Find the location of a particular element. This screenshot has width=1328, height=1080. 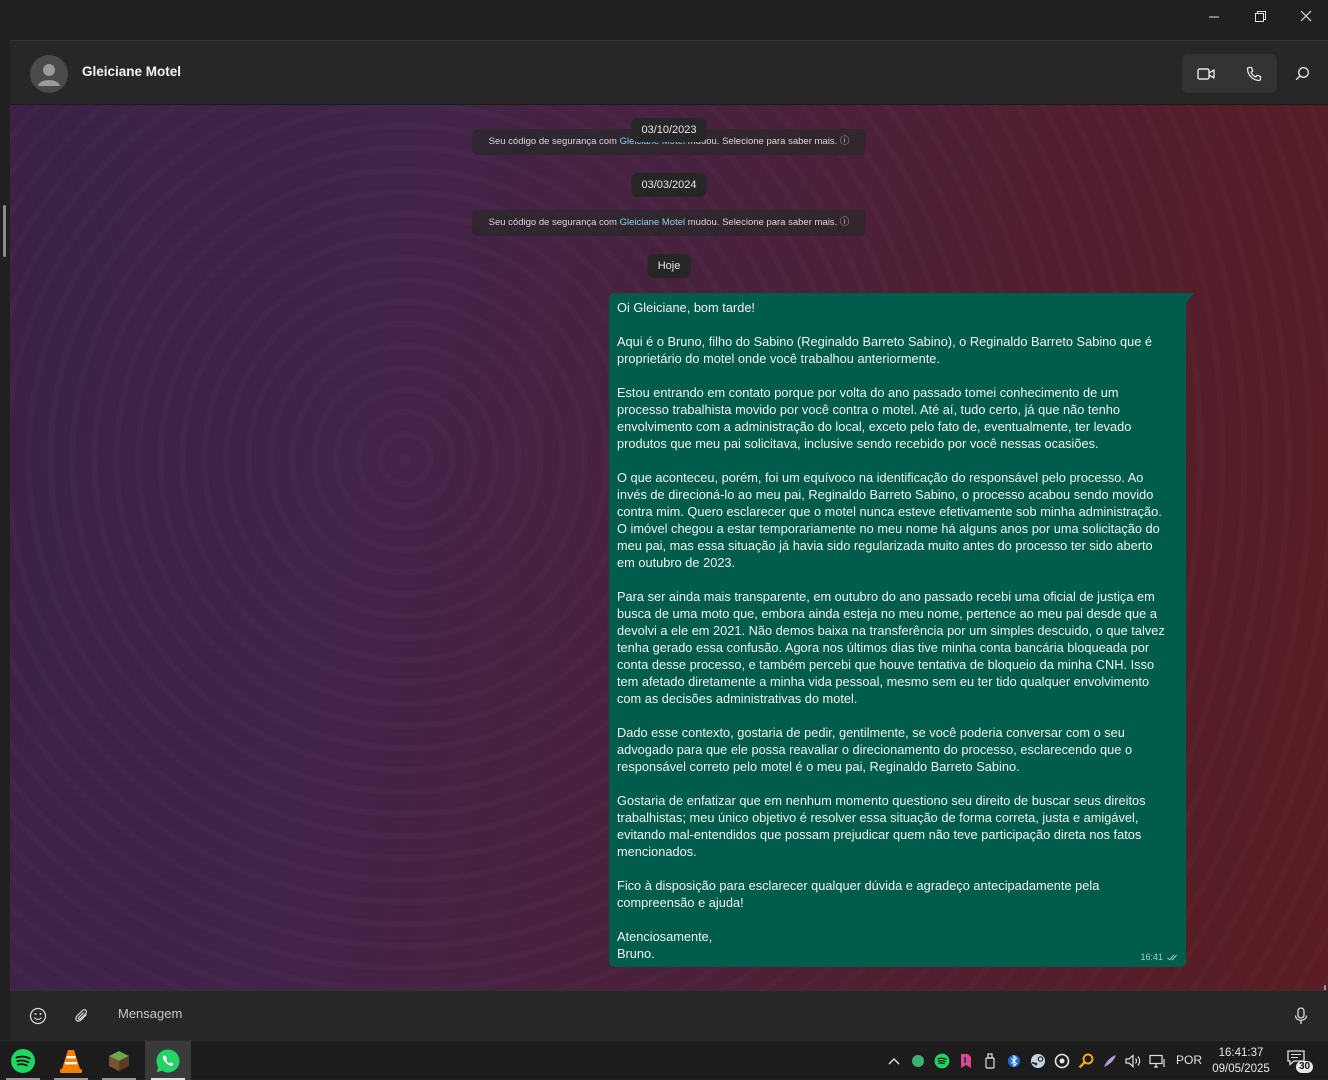

rail-scroll-thumb is located at coordinates (4, 231).